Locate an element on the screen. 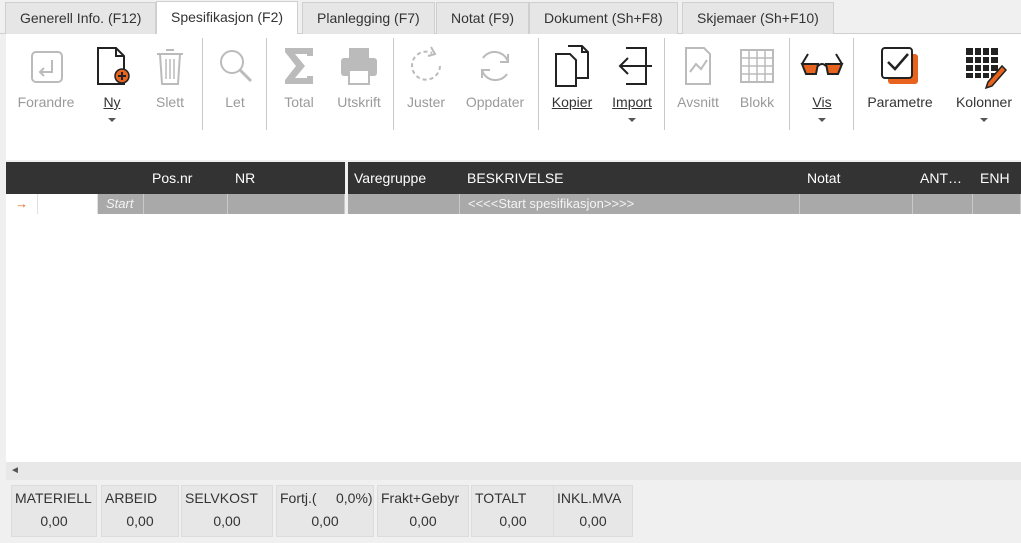 The height and width of the screenshot is (543, 1021). tab-dokument: Dokument (Sh+F8) is located at coordinates (603, 18).